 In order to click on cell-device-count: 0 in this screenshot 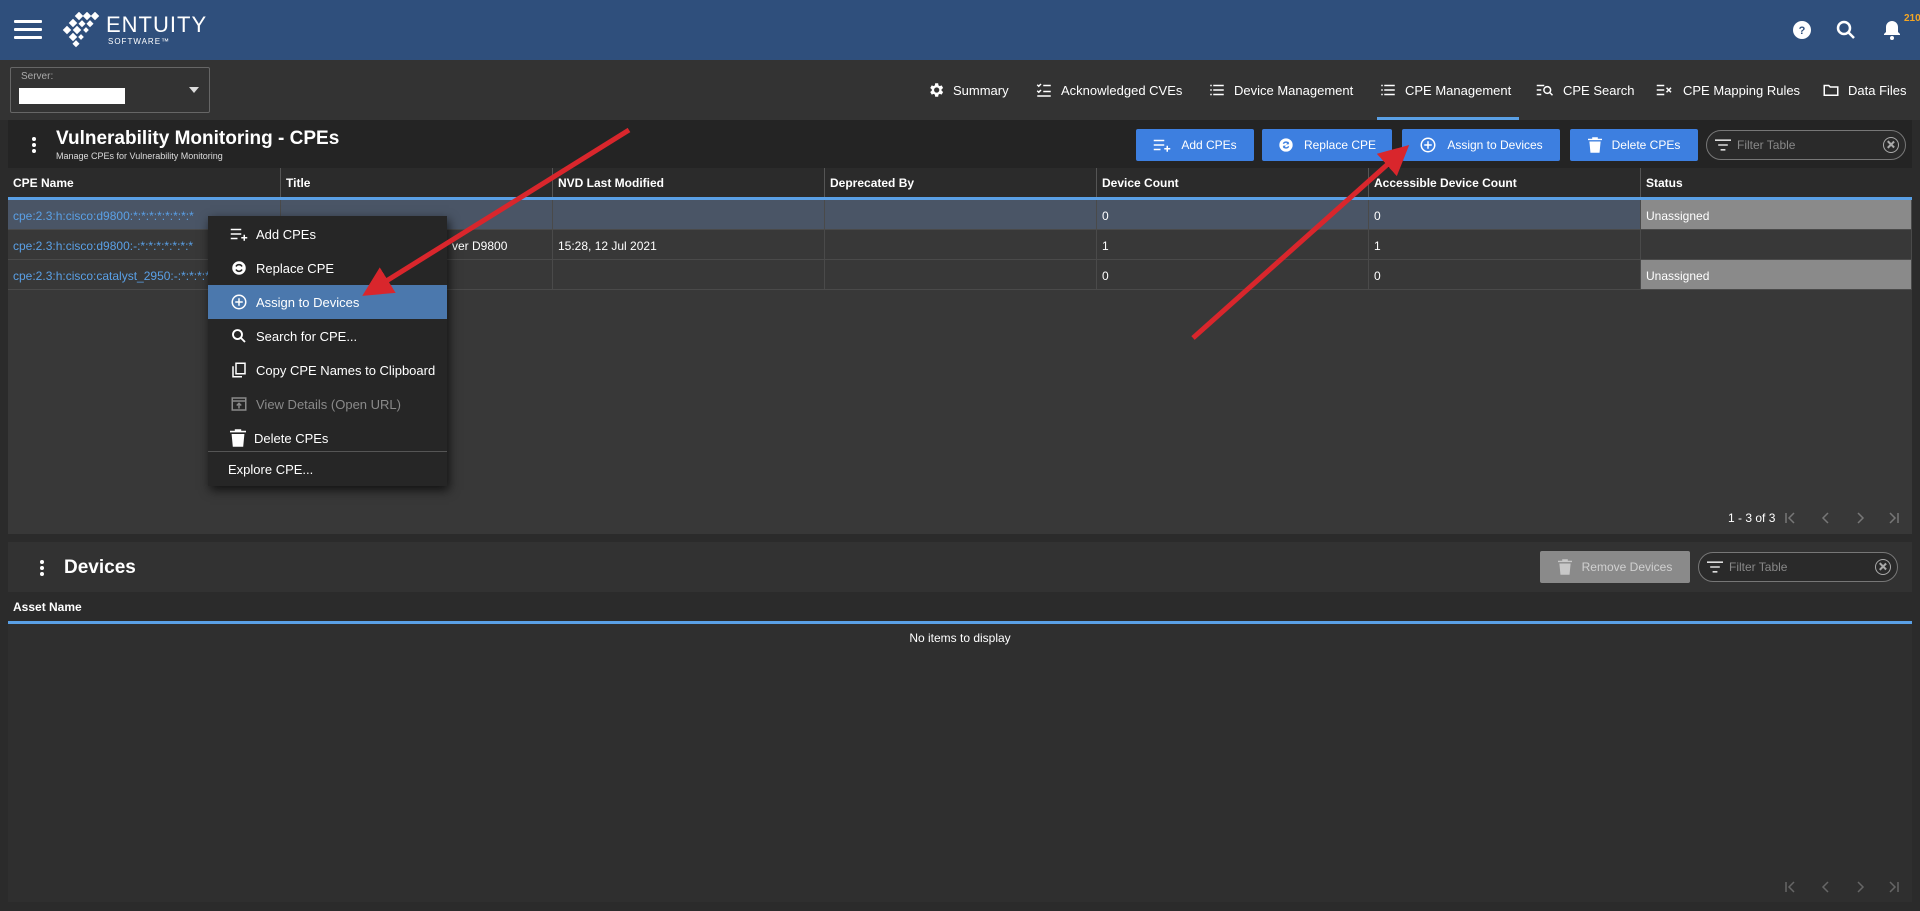, I will do `click(1233, 274)`.